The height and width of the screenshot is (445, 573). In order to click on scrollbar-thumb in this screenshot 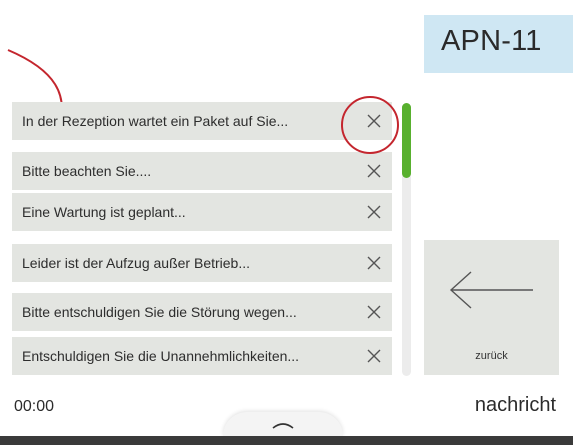, I will do `click(406, 140)`.